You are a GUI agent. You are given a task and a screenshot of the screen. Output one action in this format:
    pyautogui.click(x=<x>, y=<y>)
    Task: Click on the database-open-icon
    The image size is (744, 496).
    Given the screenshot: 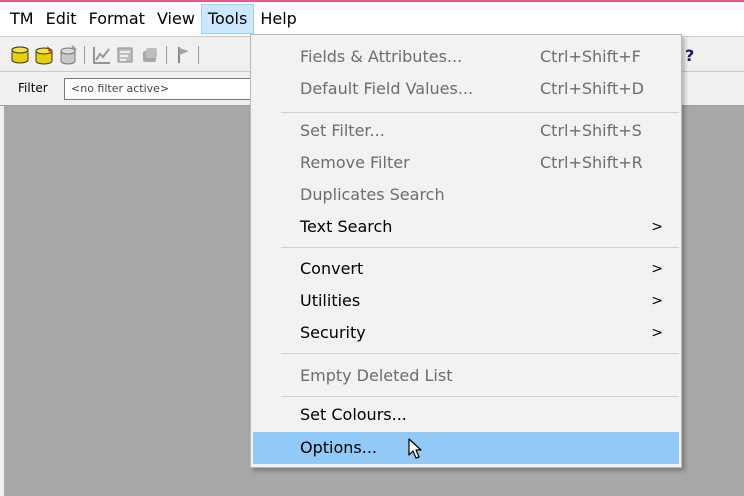 What is the action you would take?
    pyautogui.click(x=20, y=55)
    